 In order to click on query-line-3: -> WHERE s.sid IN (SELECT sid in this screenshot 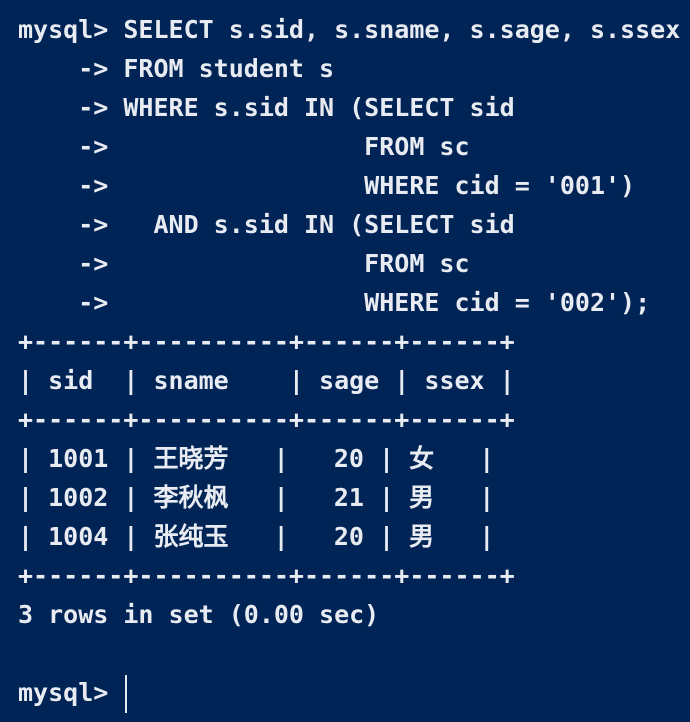, I will do `click(266, 107)`.